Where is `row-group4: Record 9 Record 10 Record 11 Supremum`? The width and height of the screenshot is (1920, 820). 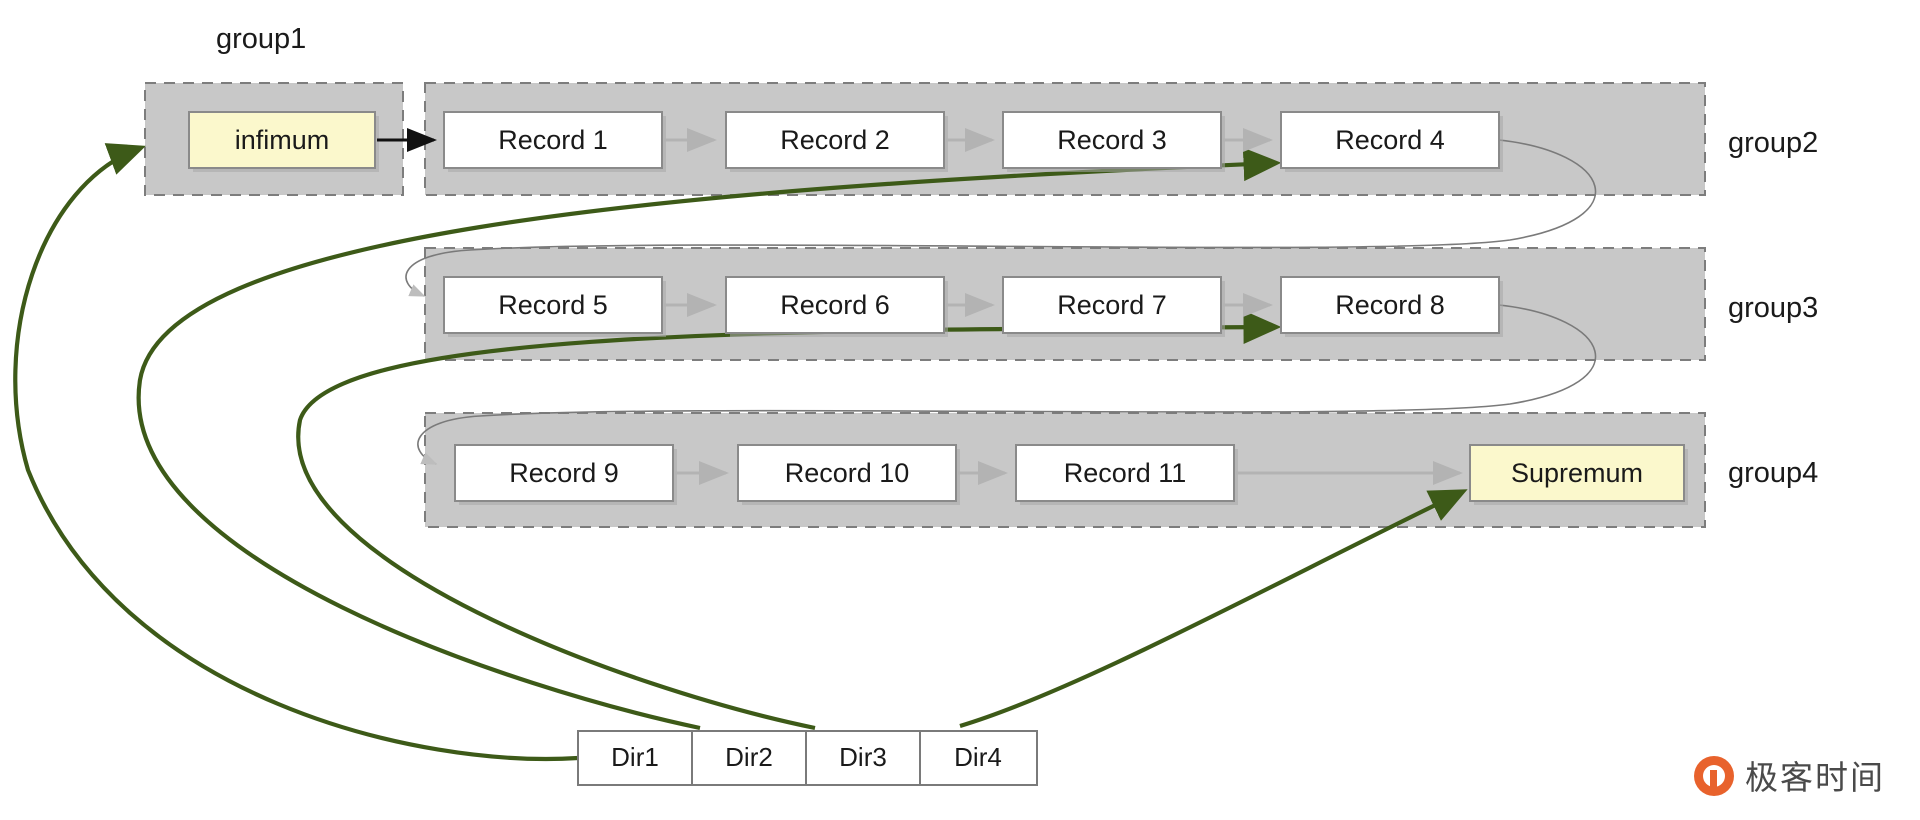
row-group4: Record 9 Record 10 Record 11 Supremum is located at coordinates (1071, 474).